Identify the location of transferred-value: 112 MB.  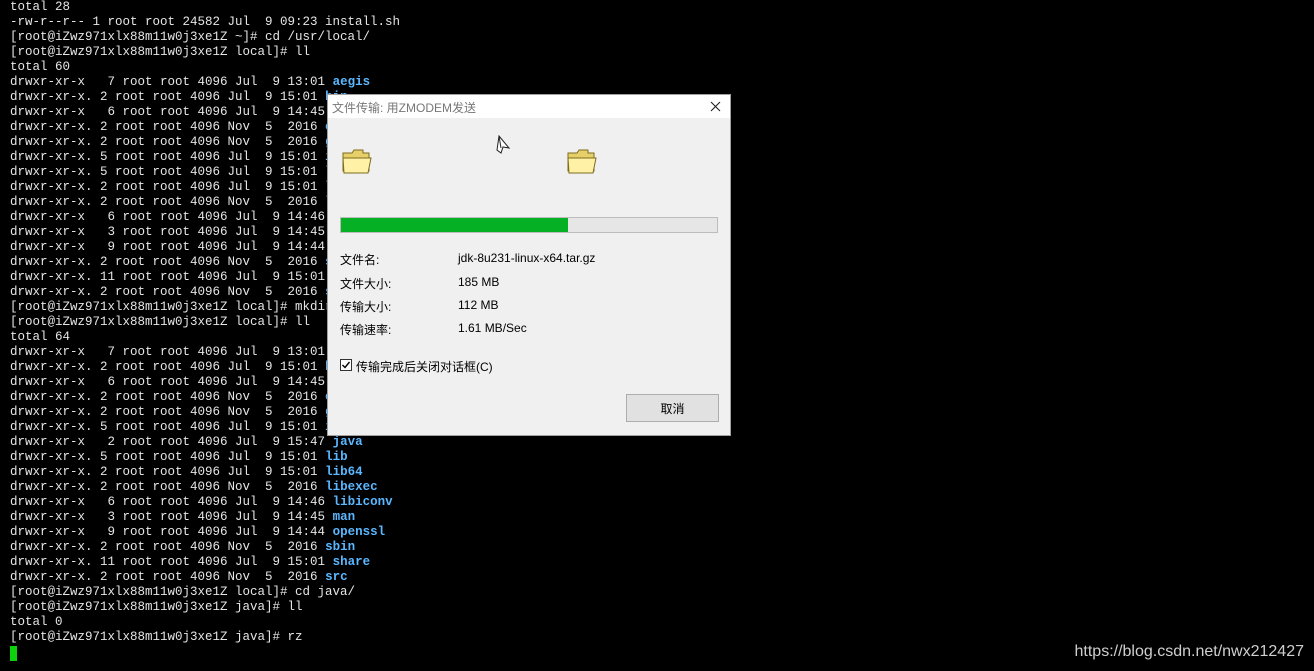
(478, 305).